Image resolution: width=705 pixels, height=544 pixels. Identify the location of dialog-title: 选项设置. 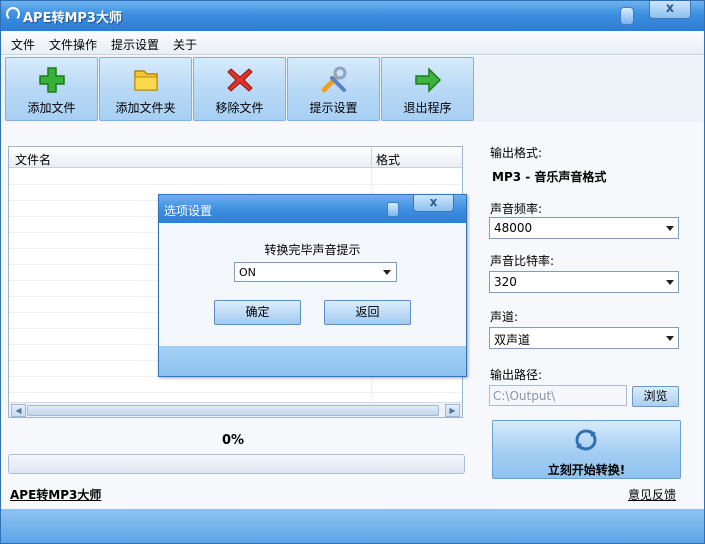
(188, 211).